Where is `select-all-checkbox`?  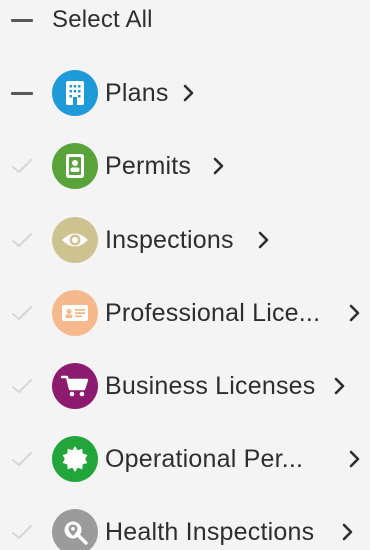 select-all-checkbox is located at coordinates (22, 20).